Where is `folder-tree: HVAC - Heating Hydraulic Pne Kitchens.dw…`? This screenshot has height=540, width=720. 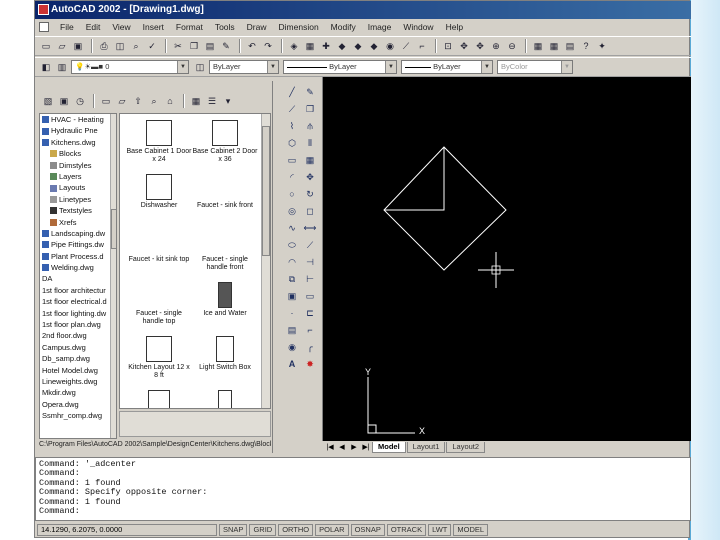 folder-tree: HVAC - Heating Hydraulic Pne Kitchens.dw… is located at coordinates (78, 276).